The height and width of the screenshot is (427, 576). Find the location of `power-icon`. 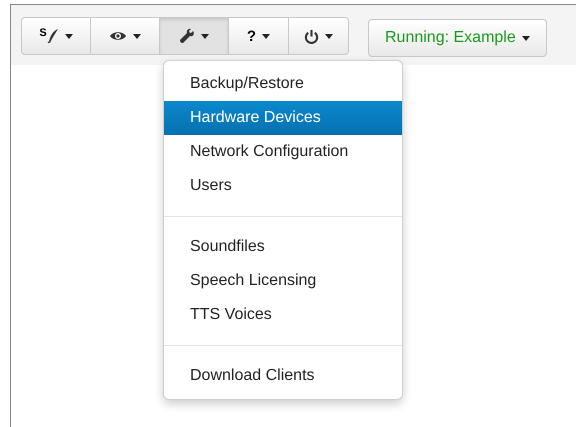

power-icon is located at coordinates (311, 36).